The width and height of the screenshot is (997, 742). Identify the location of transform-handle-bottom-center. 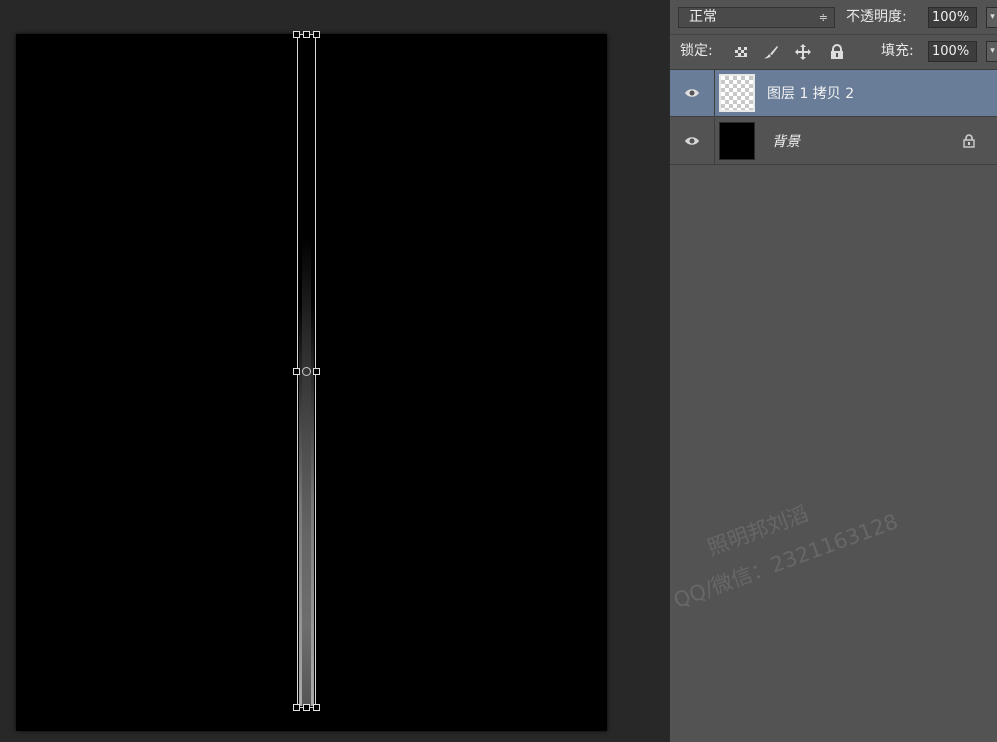
(306, 707).